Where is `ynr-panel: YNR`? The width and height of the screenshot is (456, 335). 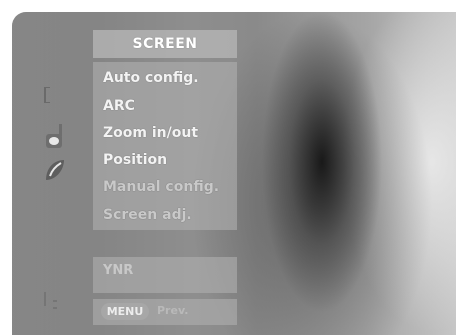 ynr-panel: YNR is located at coordinates (165, 275).